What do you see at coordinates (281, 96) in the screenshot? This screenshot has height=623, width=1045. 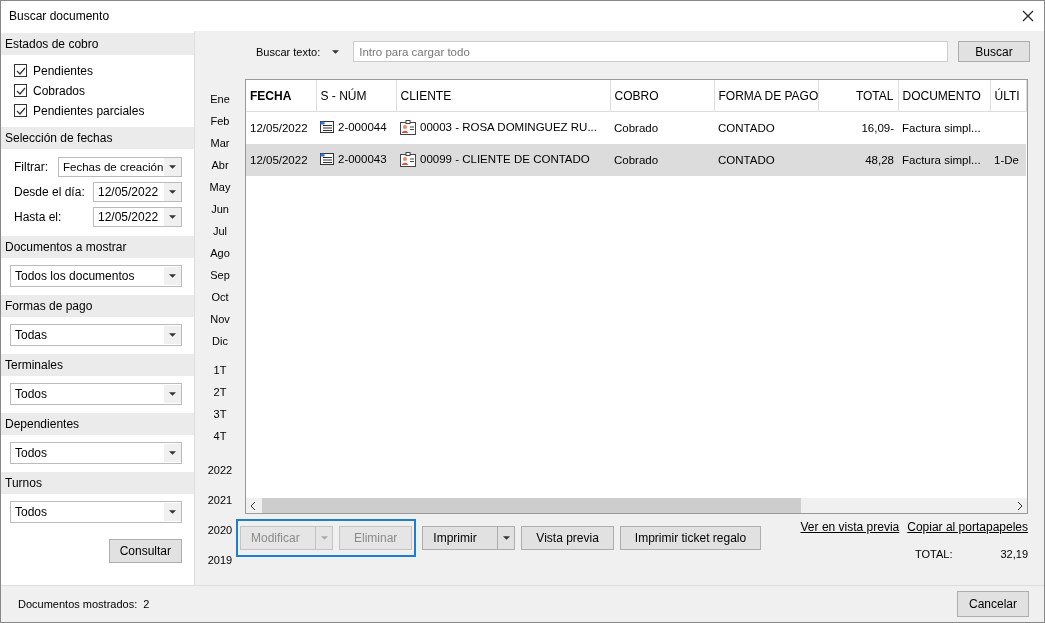 I see `column-header: FECHA` at bounding box center [281, 96].